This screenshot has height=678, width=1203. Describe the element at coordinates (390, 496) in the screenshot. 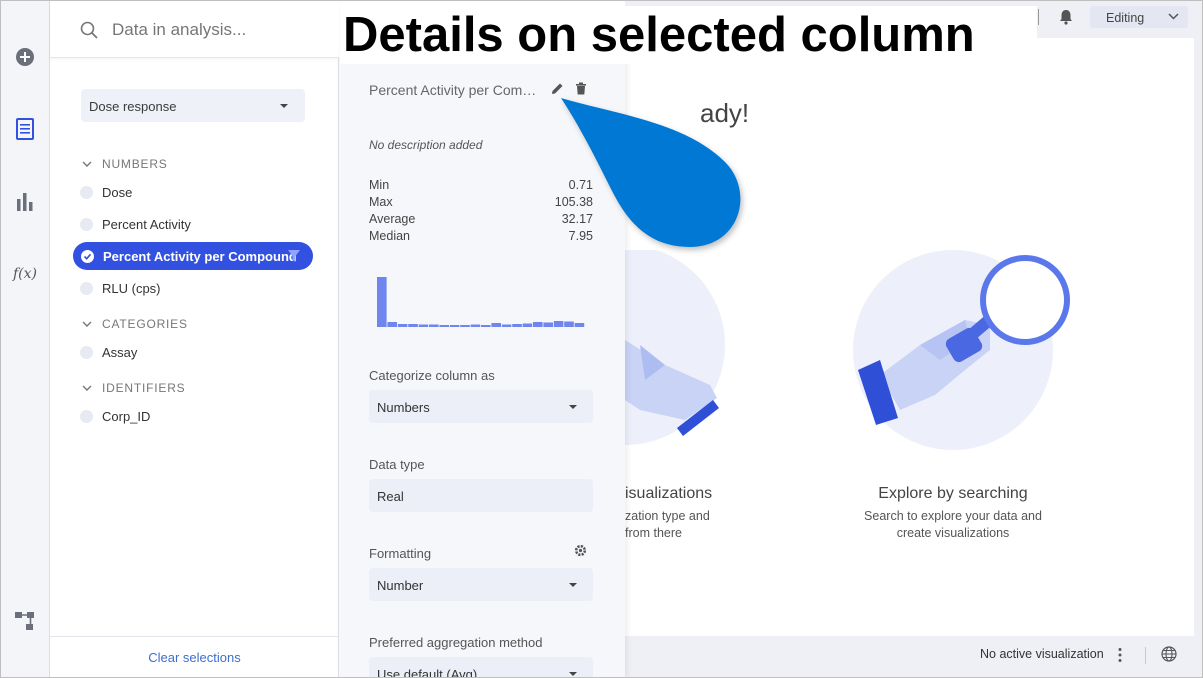

I see `datatype-value: Real` at that location.